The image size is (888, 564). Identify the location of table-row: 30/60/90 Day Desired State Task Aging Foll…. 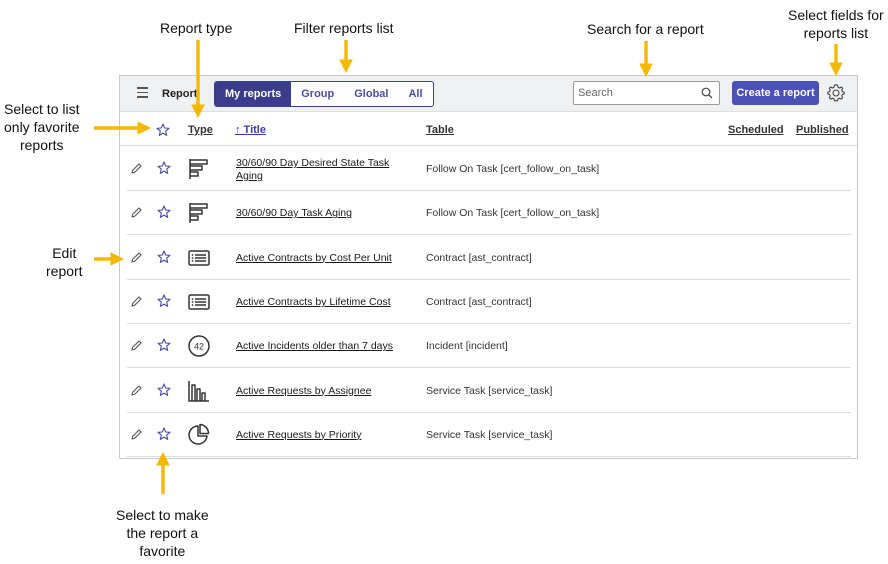
(489, 169).